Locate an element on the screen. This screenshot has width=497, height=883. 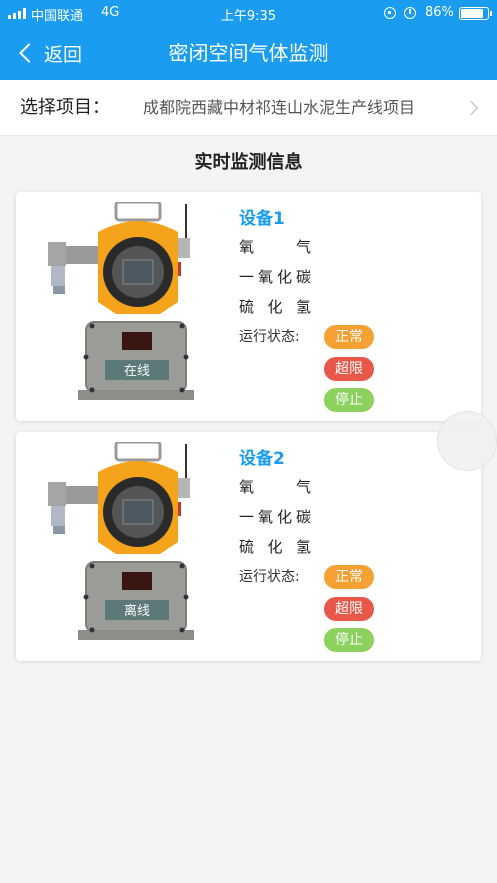
status-time: 上午9:35 is located at coordinates (248, 16).